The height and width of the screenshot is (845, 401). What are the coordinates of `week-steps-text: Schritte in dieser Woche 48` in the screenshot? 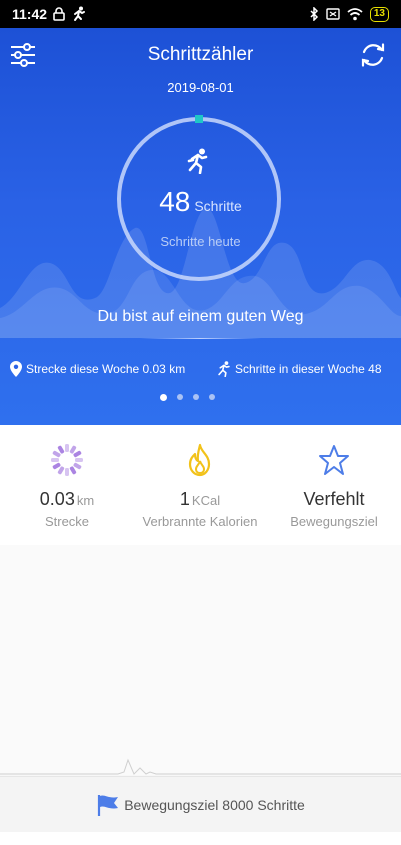 It's located at (308, 369).